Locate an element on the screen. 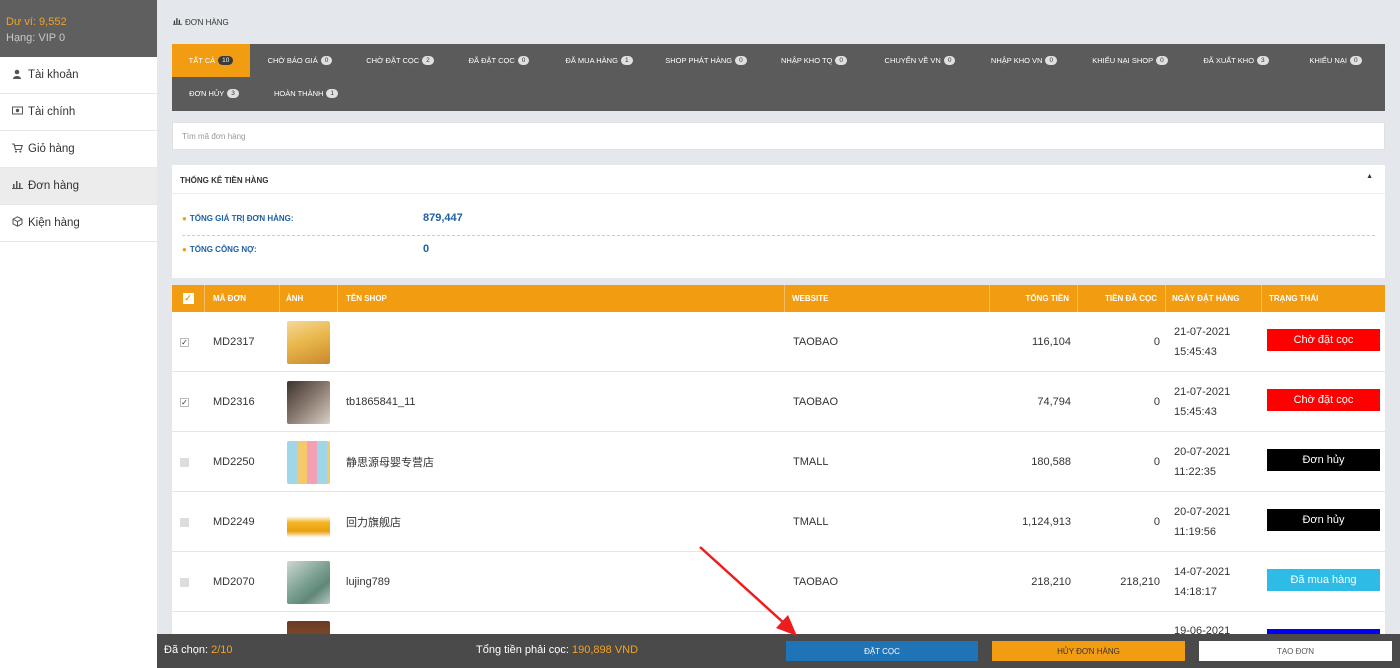 The image size is (1400, 668). count-badge: 10 is located at coordinates (226, 60).